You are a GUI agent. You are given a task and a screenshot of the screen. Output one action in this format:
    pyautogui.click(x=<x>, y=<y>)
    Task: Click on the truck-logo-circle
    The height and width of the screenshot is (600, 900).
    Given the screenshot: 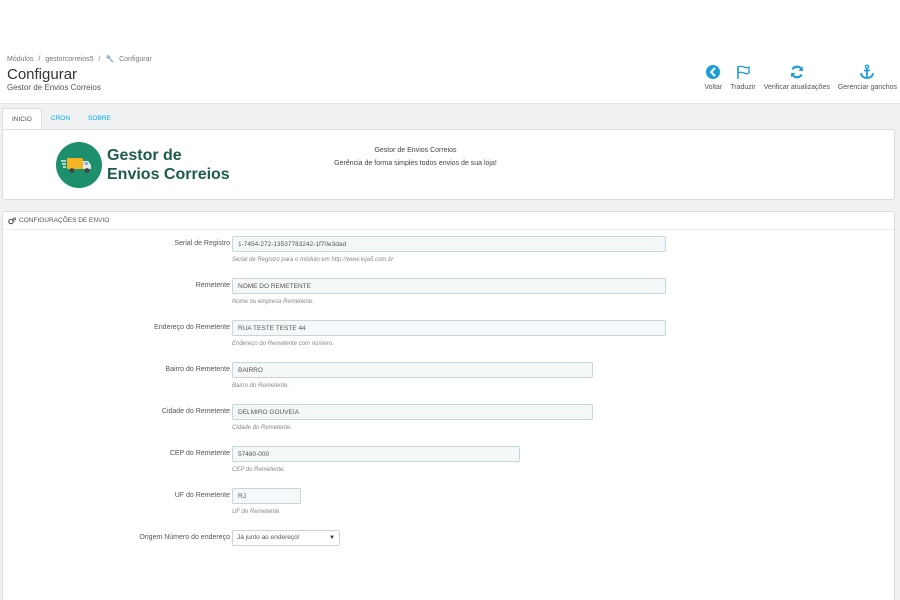 What is the action you would take?
    pyautogui.click(x=79, y=165)
    